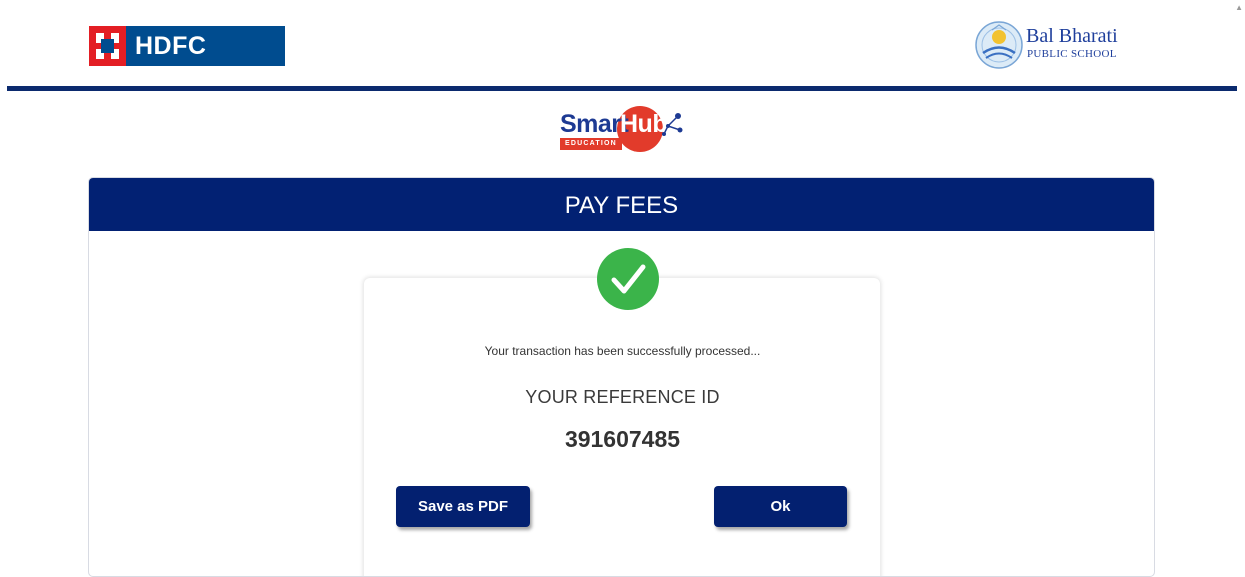 Image resolution: width=1245 pixels, height=577 pixels. I want to click on hdfc-mark-icon, so click(107, 46).